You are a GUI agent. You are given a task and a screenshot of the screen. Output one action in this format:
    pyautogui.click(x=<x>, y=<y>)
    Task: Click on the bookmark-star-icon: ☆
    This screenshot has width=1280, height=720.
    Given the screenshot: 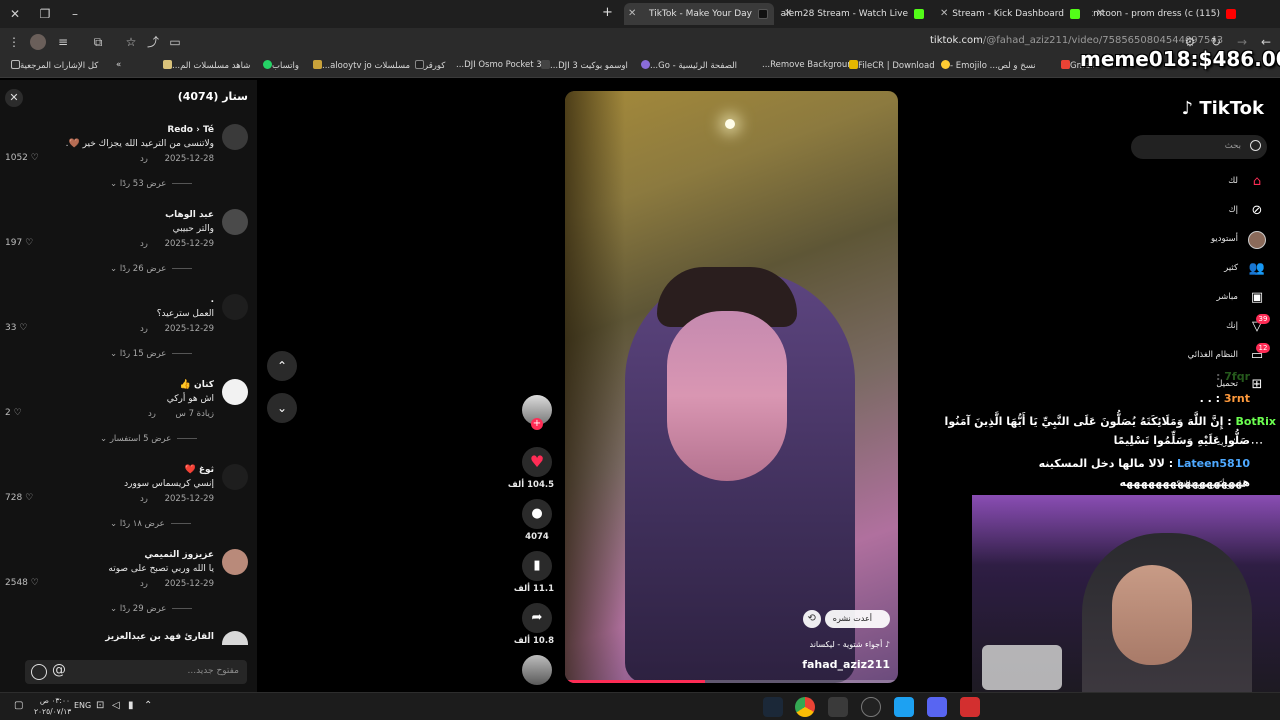 What is the action you would take?
    pyautogui.click(x=131, y=42)
    